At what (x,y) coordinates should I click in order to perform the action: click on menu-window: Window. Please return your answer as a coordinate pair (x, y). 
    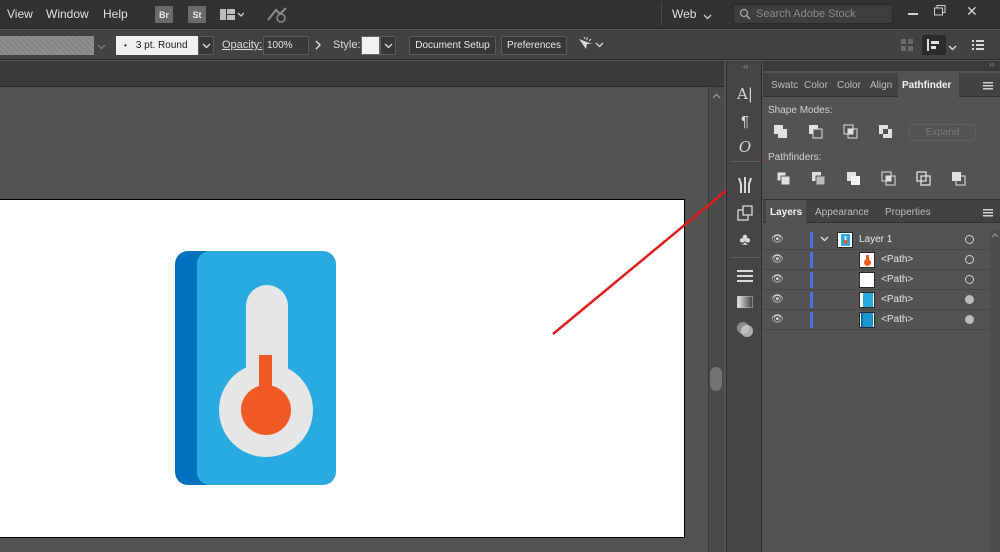
    Looking at the image, I should click on (67, 14).